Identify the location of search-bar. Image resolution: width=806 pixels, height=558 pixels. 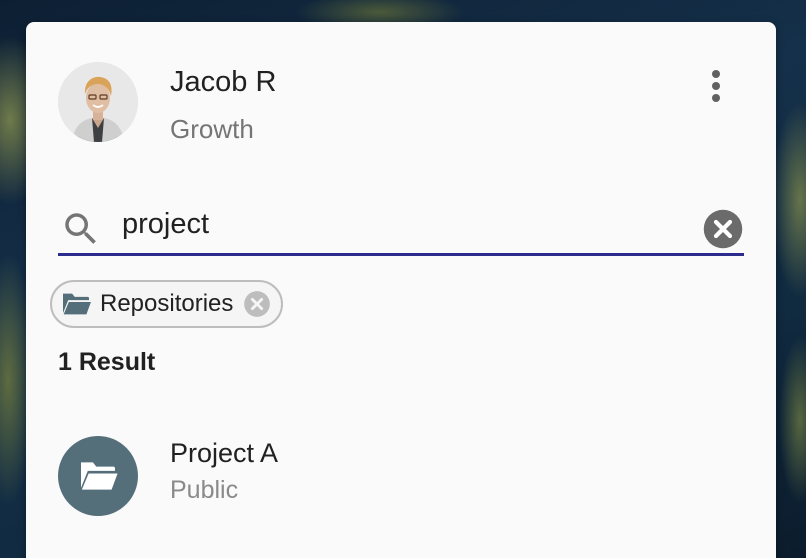
(401, 226).